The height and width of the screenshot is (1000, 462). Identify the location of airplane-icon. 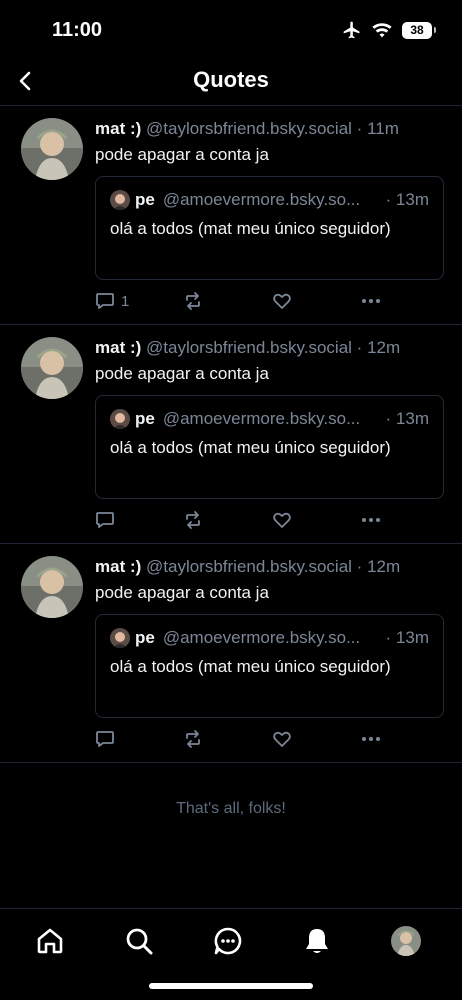
(351, 30).